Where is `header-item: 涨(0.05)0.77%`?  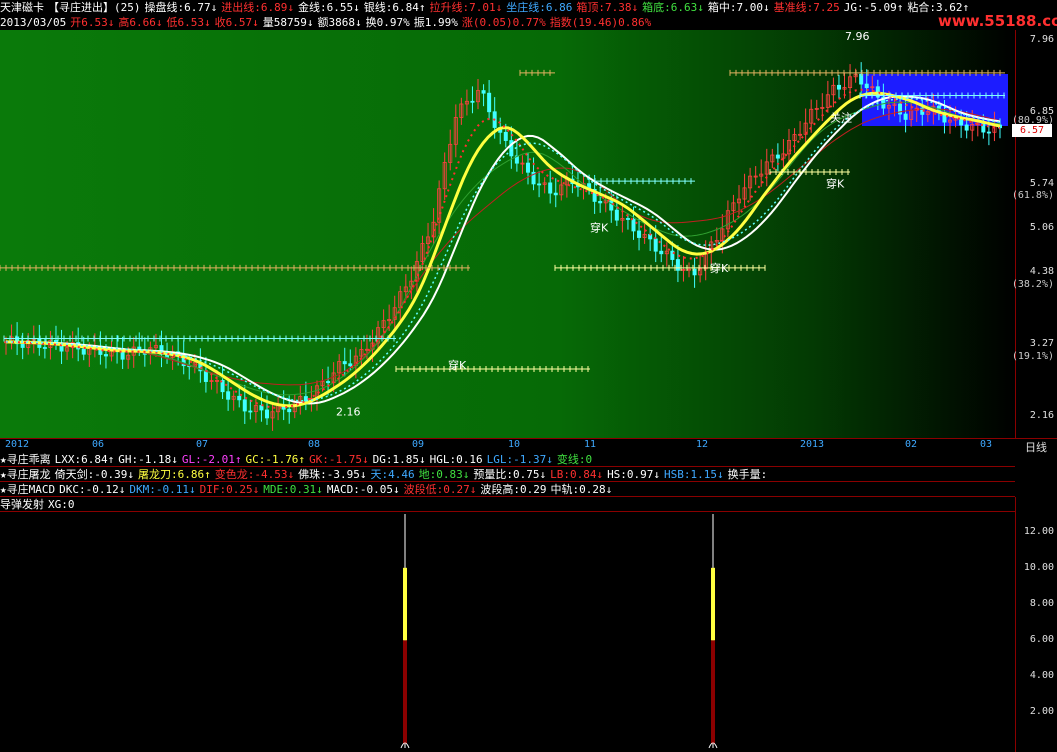 header-item: 涨(0.05)0.77% is located at coordinates (503, 22).